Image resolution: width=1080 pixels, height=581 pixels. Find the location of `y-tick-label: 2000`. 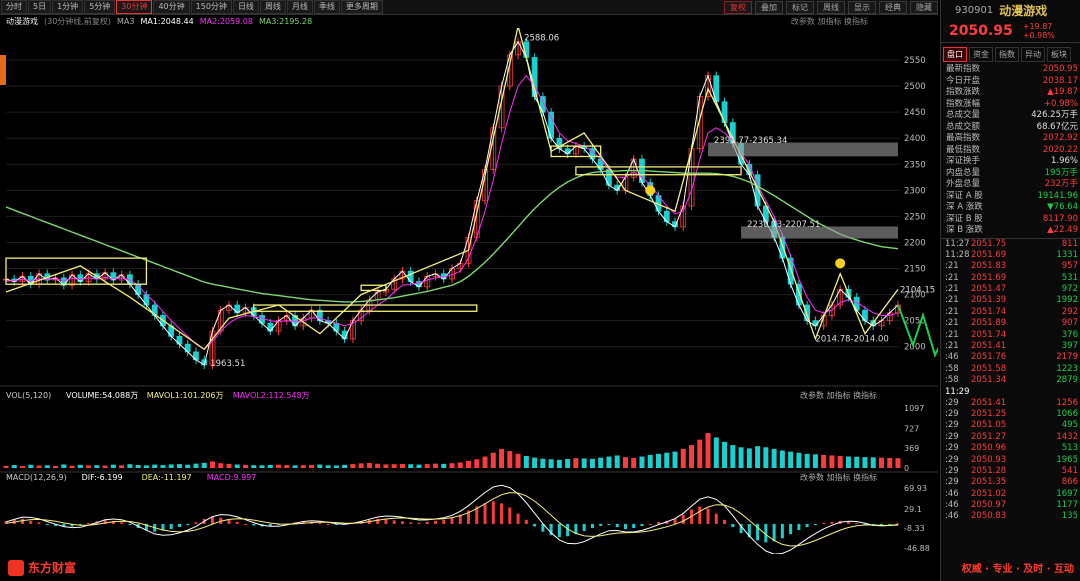

y-tick-label: 2000 is located at coordinates (915, 348).